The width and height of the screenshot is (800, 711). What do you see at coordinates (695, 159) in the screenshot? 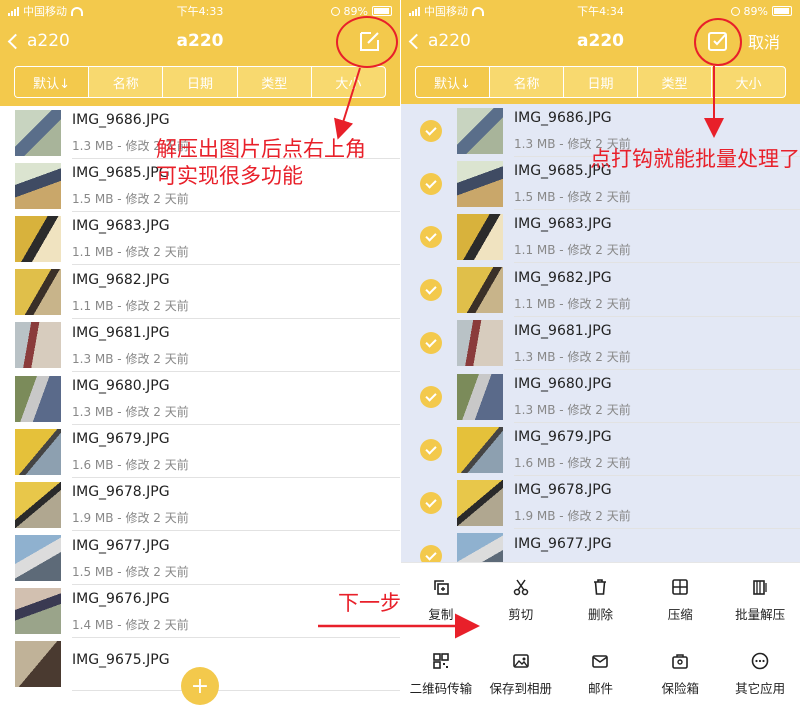
I see `annotation-right: 点打钩就能批量处理了` at bounding box center [695, 159].